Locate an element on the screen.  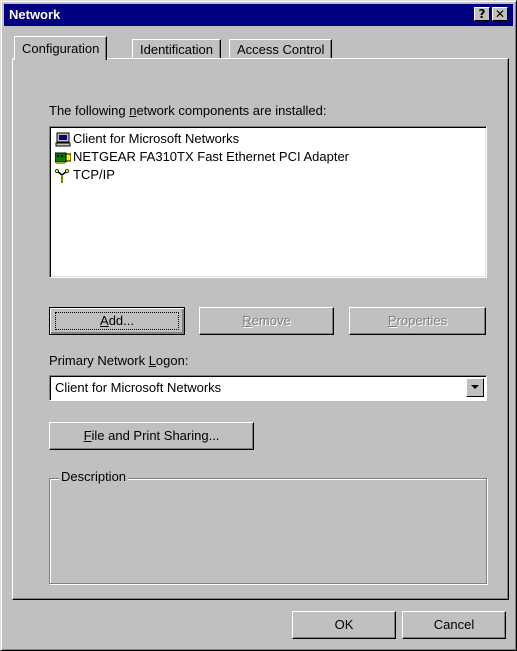
title-bar: Network ? ✕ is located at coordinates (258, 15).